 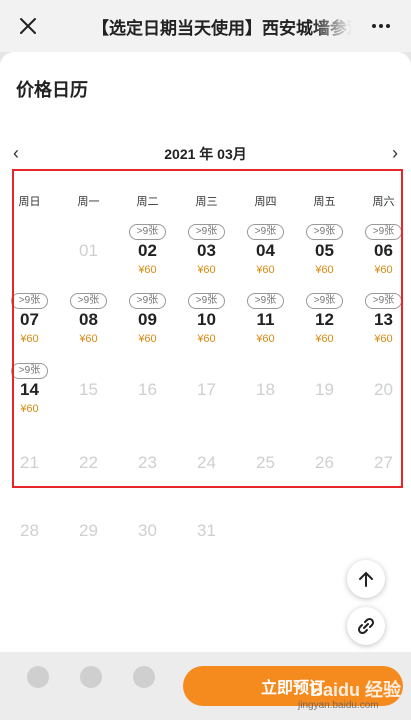 I want to click on day-number: 06, so click(x=383, y=250).